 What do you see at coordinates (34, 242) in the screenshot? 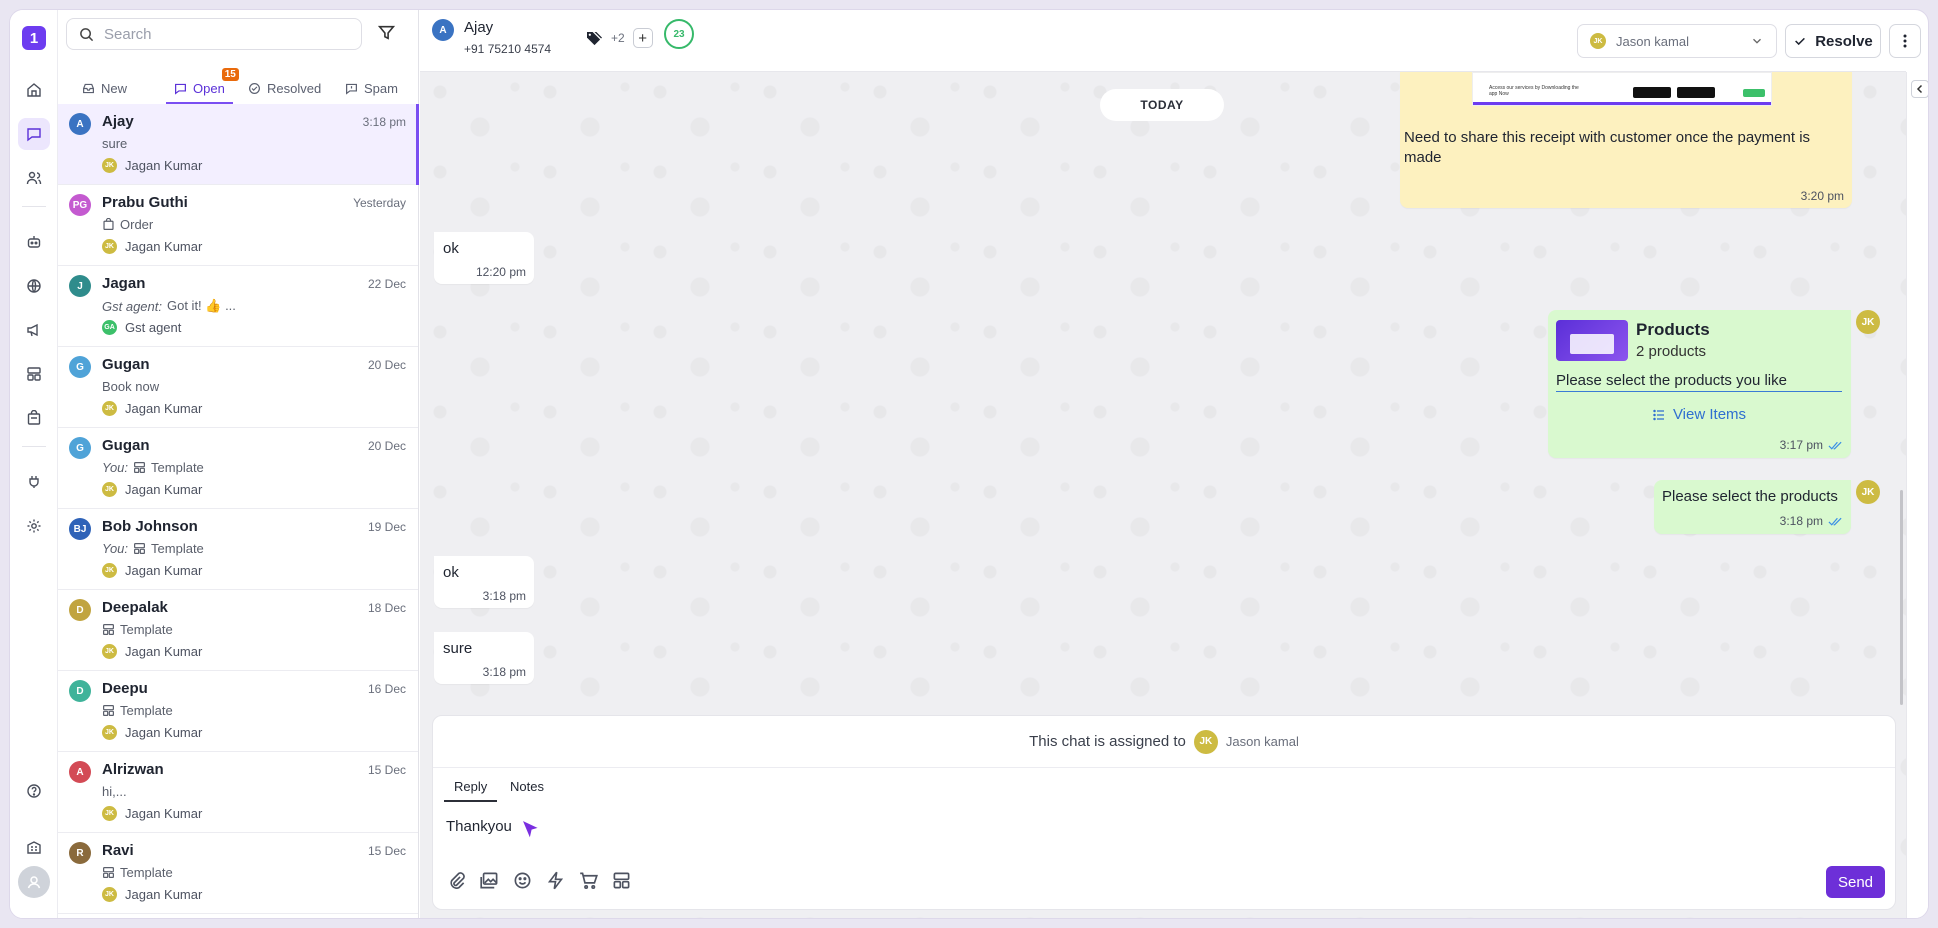
I see `bot-icon` at bounding box center [34, 242].